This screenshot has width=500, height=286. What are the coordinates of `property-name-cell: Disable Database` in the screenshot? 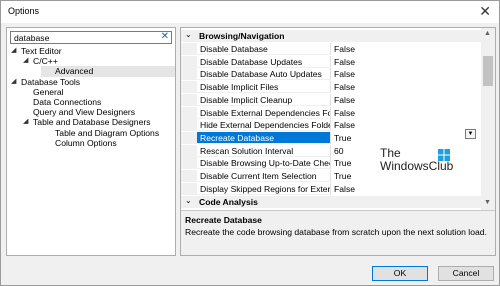 It's located at (264, 49).